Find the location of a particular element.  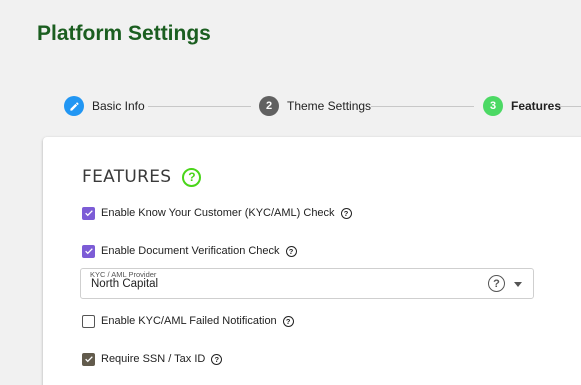

kyc-checkbox is located at coordinates (88, 213).